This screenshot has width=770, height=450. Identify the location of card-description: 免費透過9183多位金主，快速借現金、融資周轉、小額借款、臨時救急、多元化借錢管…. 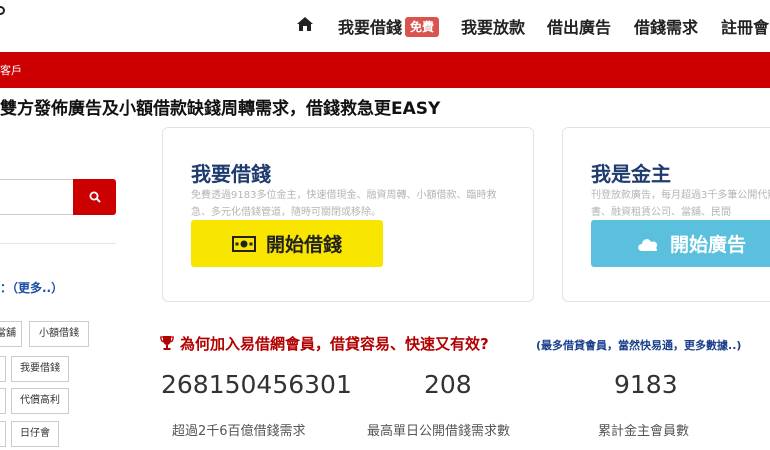
(344, 204).